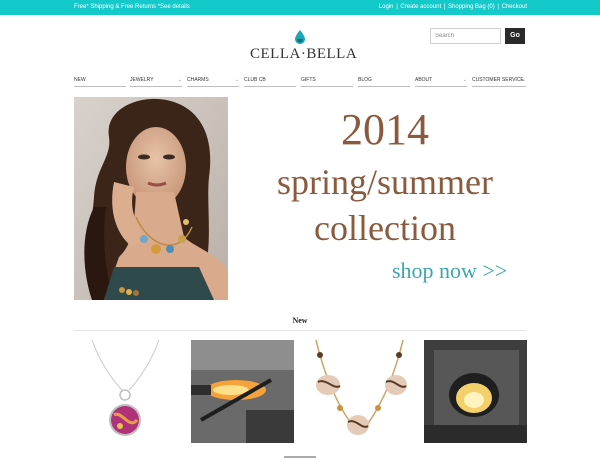  I want to click on nav-item-club-cb: Club CB, so click(270, 82).